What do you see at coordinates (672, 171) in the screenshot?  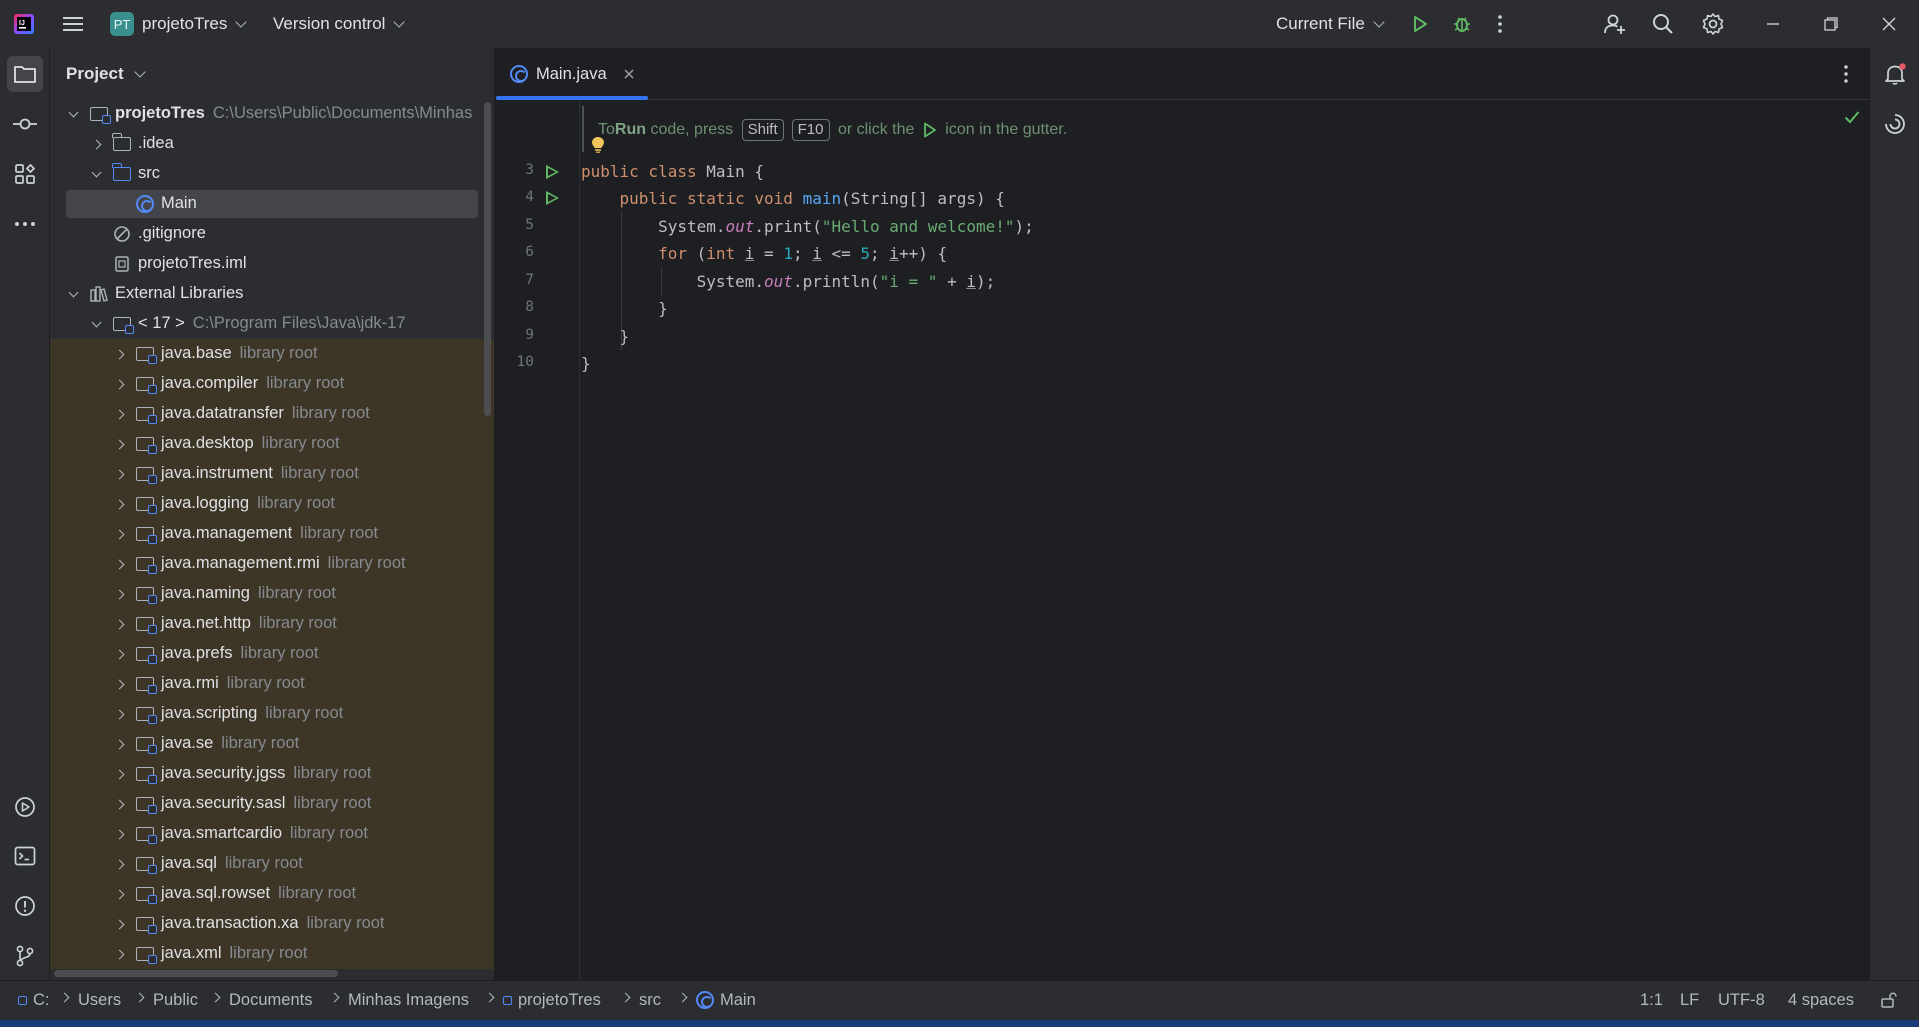 I see `code-line-3: public class Main {` at bounding box center [672, 171].